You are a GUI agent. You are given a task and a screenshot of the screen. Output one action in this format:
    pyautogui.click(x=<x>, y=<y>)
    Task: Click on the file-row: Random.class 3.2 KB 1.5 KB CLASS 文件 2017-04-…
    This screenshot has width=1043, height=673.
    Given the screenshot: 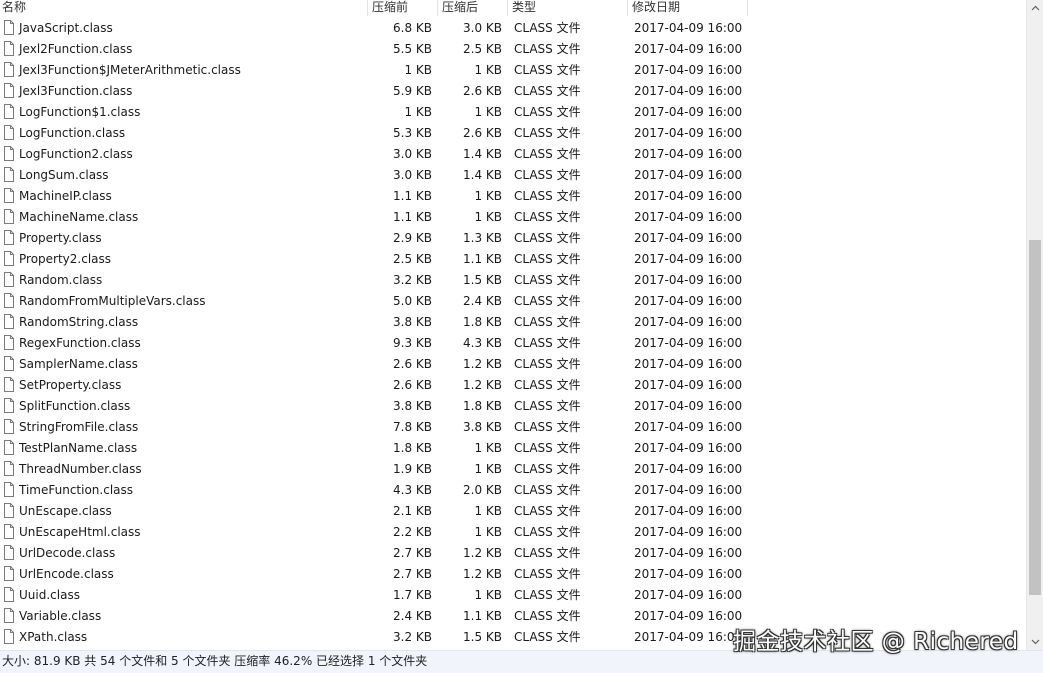 What is the action you would take?
    pyautogui.click(x=513, y=280)
    